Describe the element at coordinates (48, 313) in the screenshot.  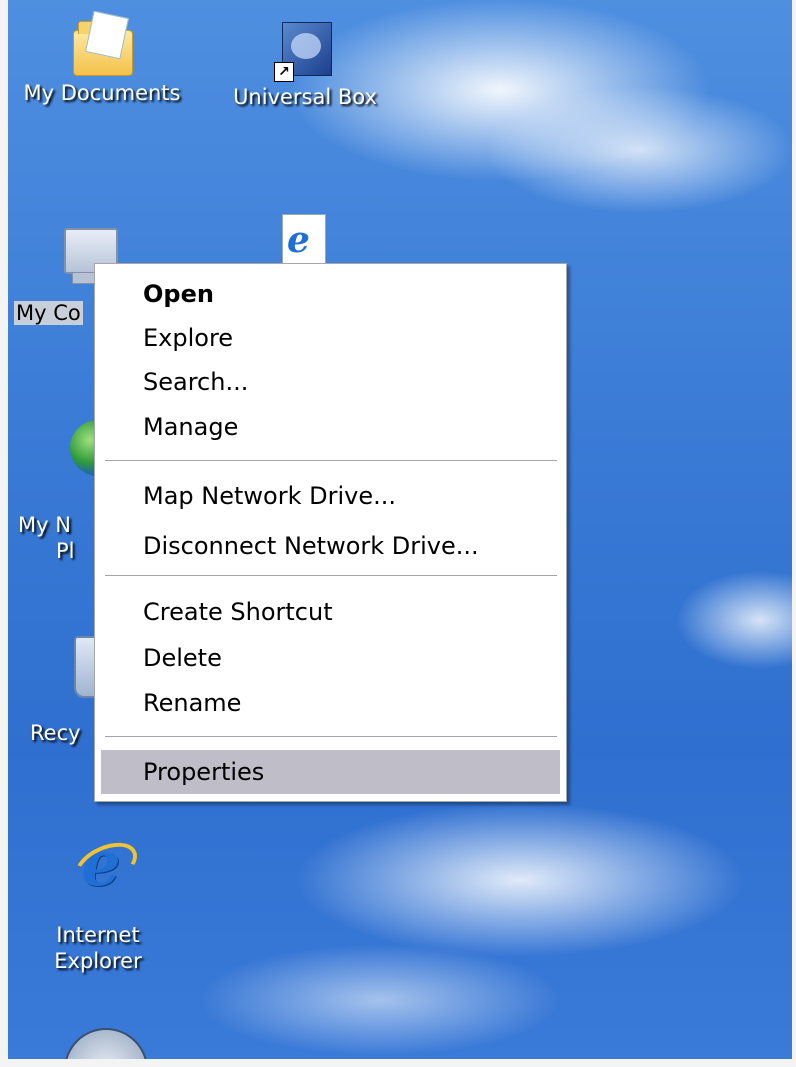
I see `desktop-icon-label-selected: My Co` at that location.